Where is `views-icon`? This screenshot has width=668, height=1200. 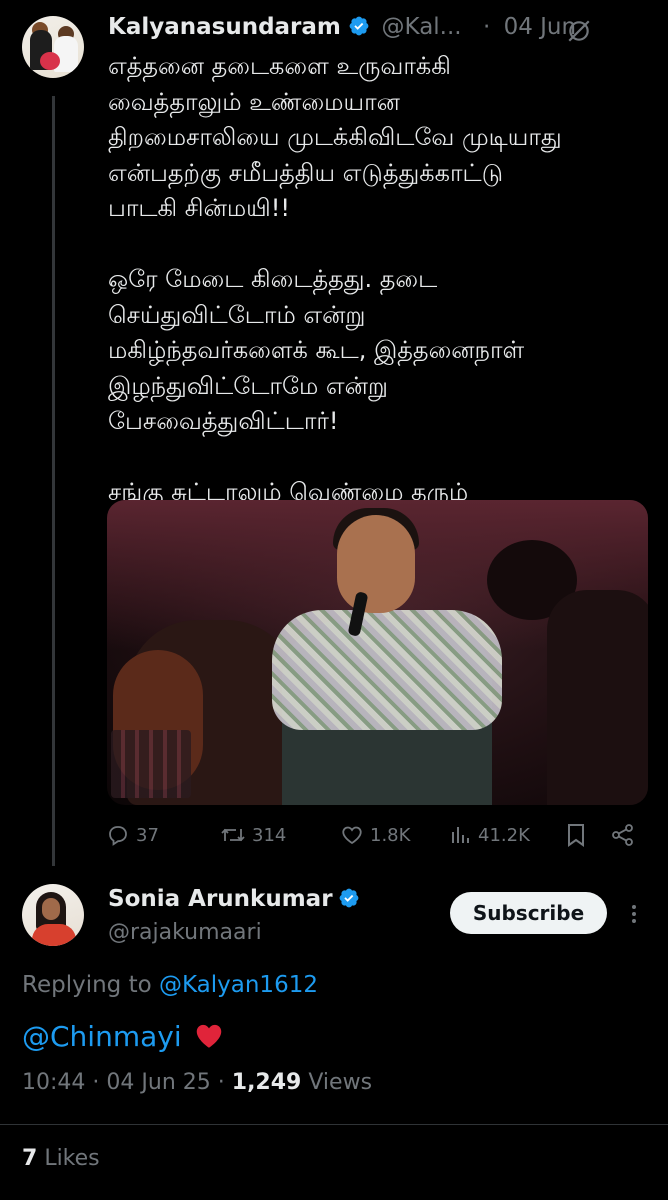 views-icon is located at coordinates (461, 835).